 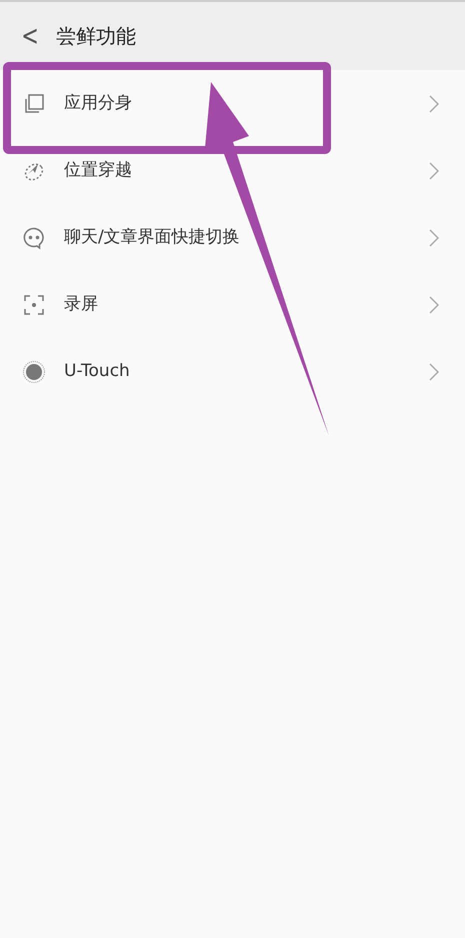 What do you see at coordinates (232, 371) in the screenshot?
I see `settings-row: U-Touch` at bounding box center [232, 371].